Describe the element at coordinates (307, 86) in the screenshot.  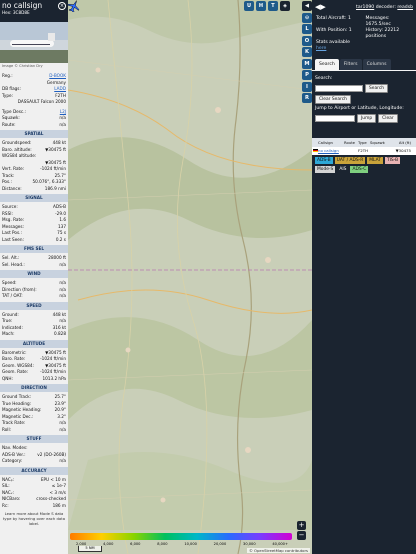
I see `strip-button-i: I` at that location.